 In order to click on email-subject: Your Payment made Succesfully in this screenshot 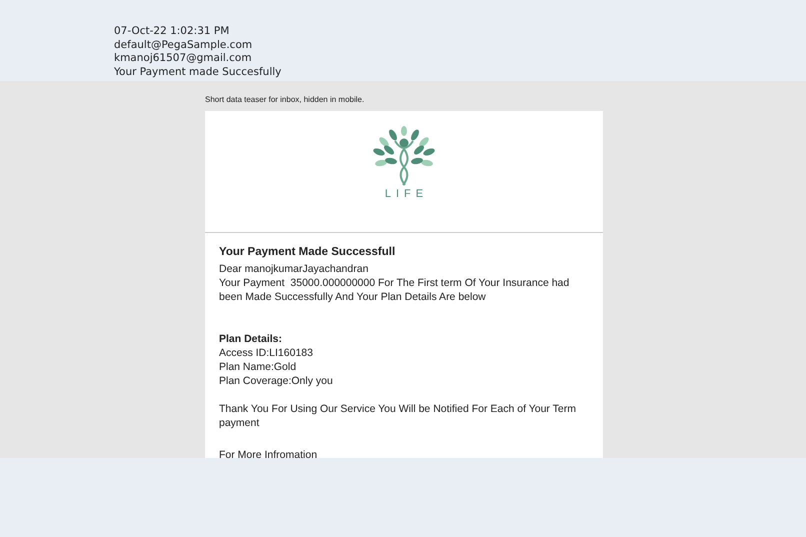, I will do `click(198, 72)`.